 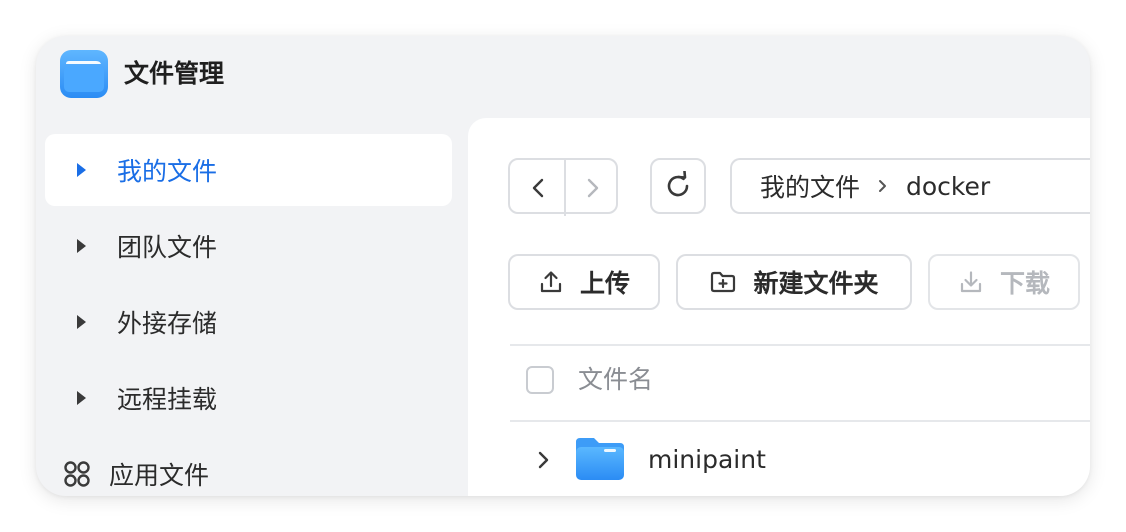 I want to click on refresh-icon, so click(x=678, y=184).